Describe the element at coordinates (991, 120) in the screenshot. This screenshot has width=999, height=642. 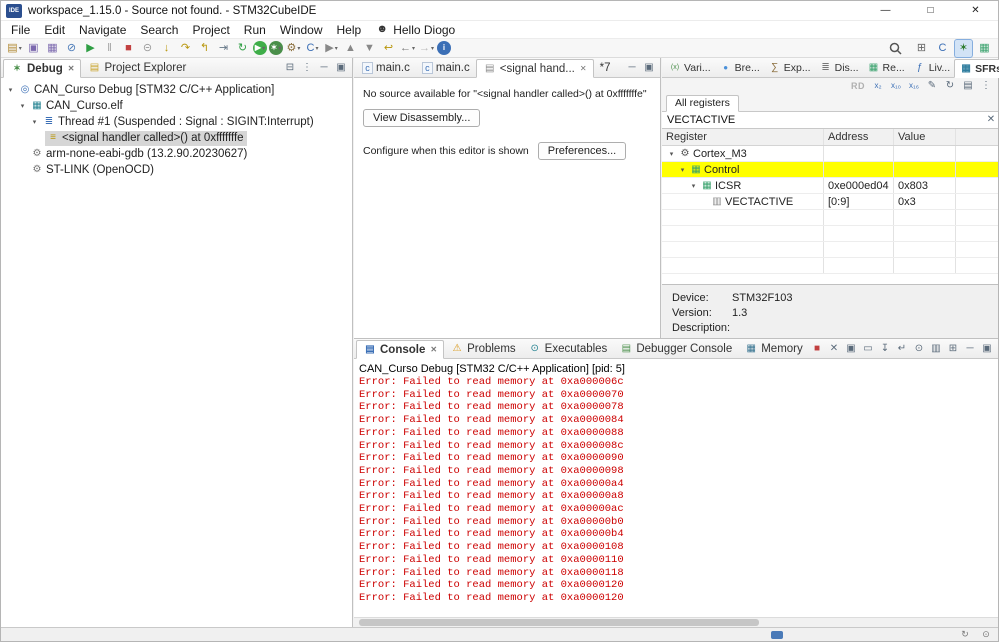
I see `clear-filter-icon: ✕` at that location.